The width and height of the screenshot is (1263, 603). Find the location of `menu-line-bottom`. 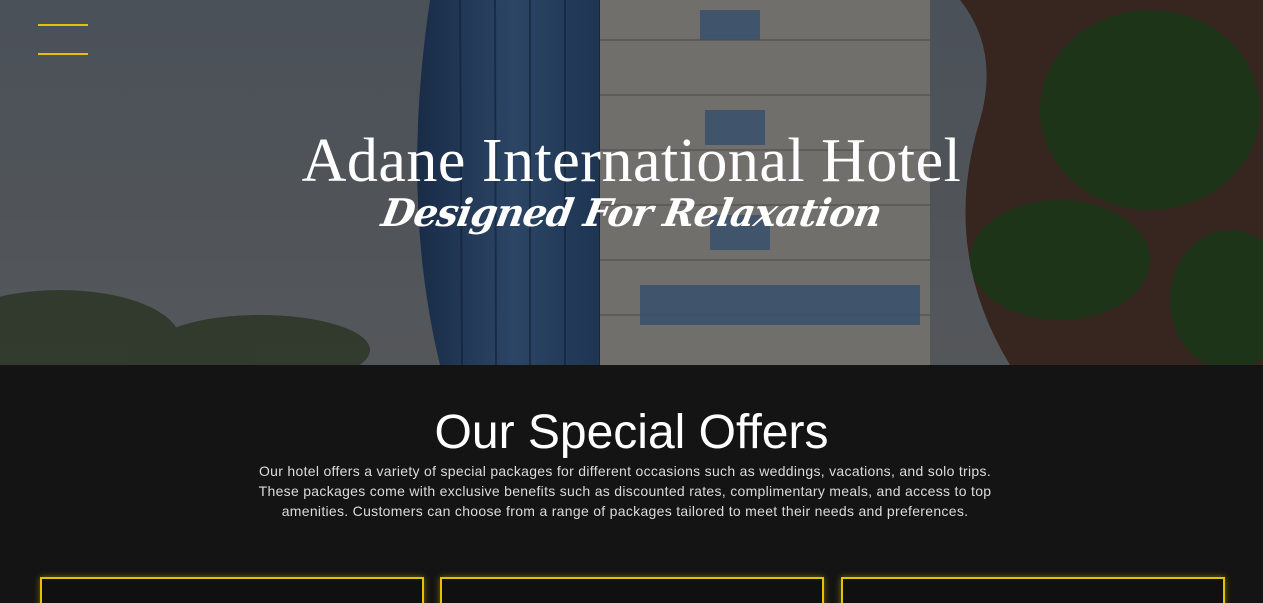

menu-line-bottom is located at coordinates (63, 54).